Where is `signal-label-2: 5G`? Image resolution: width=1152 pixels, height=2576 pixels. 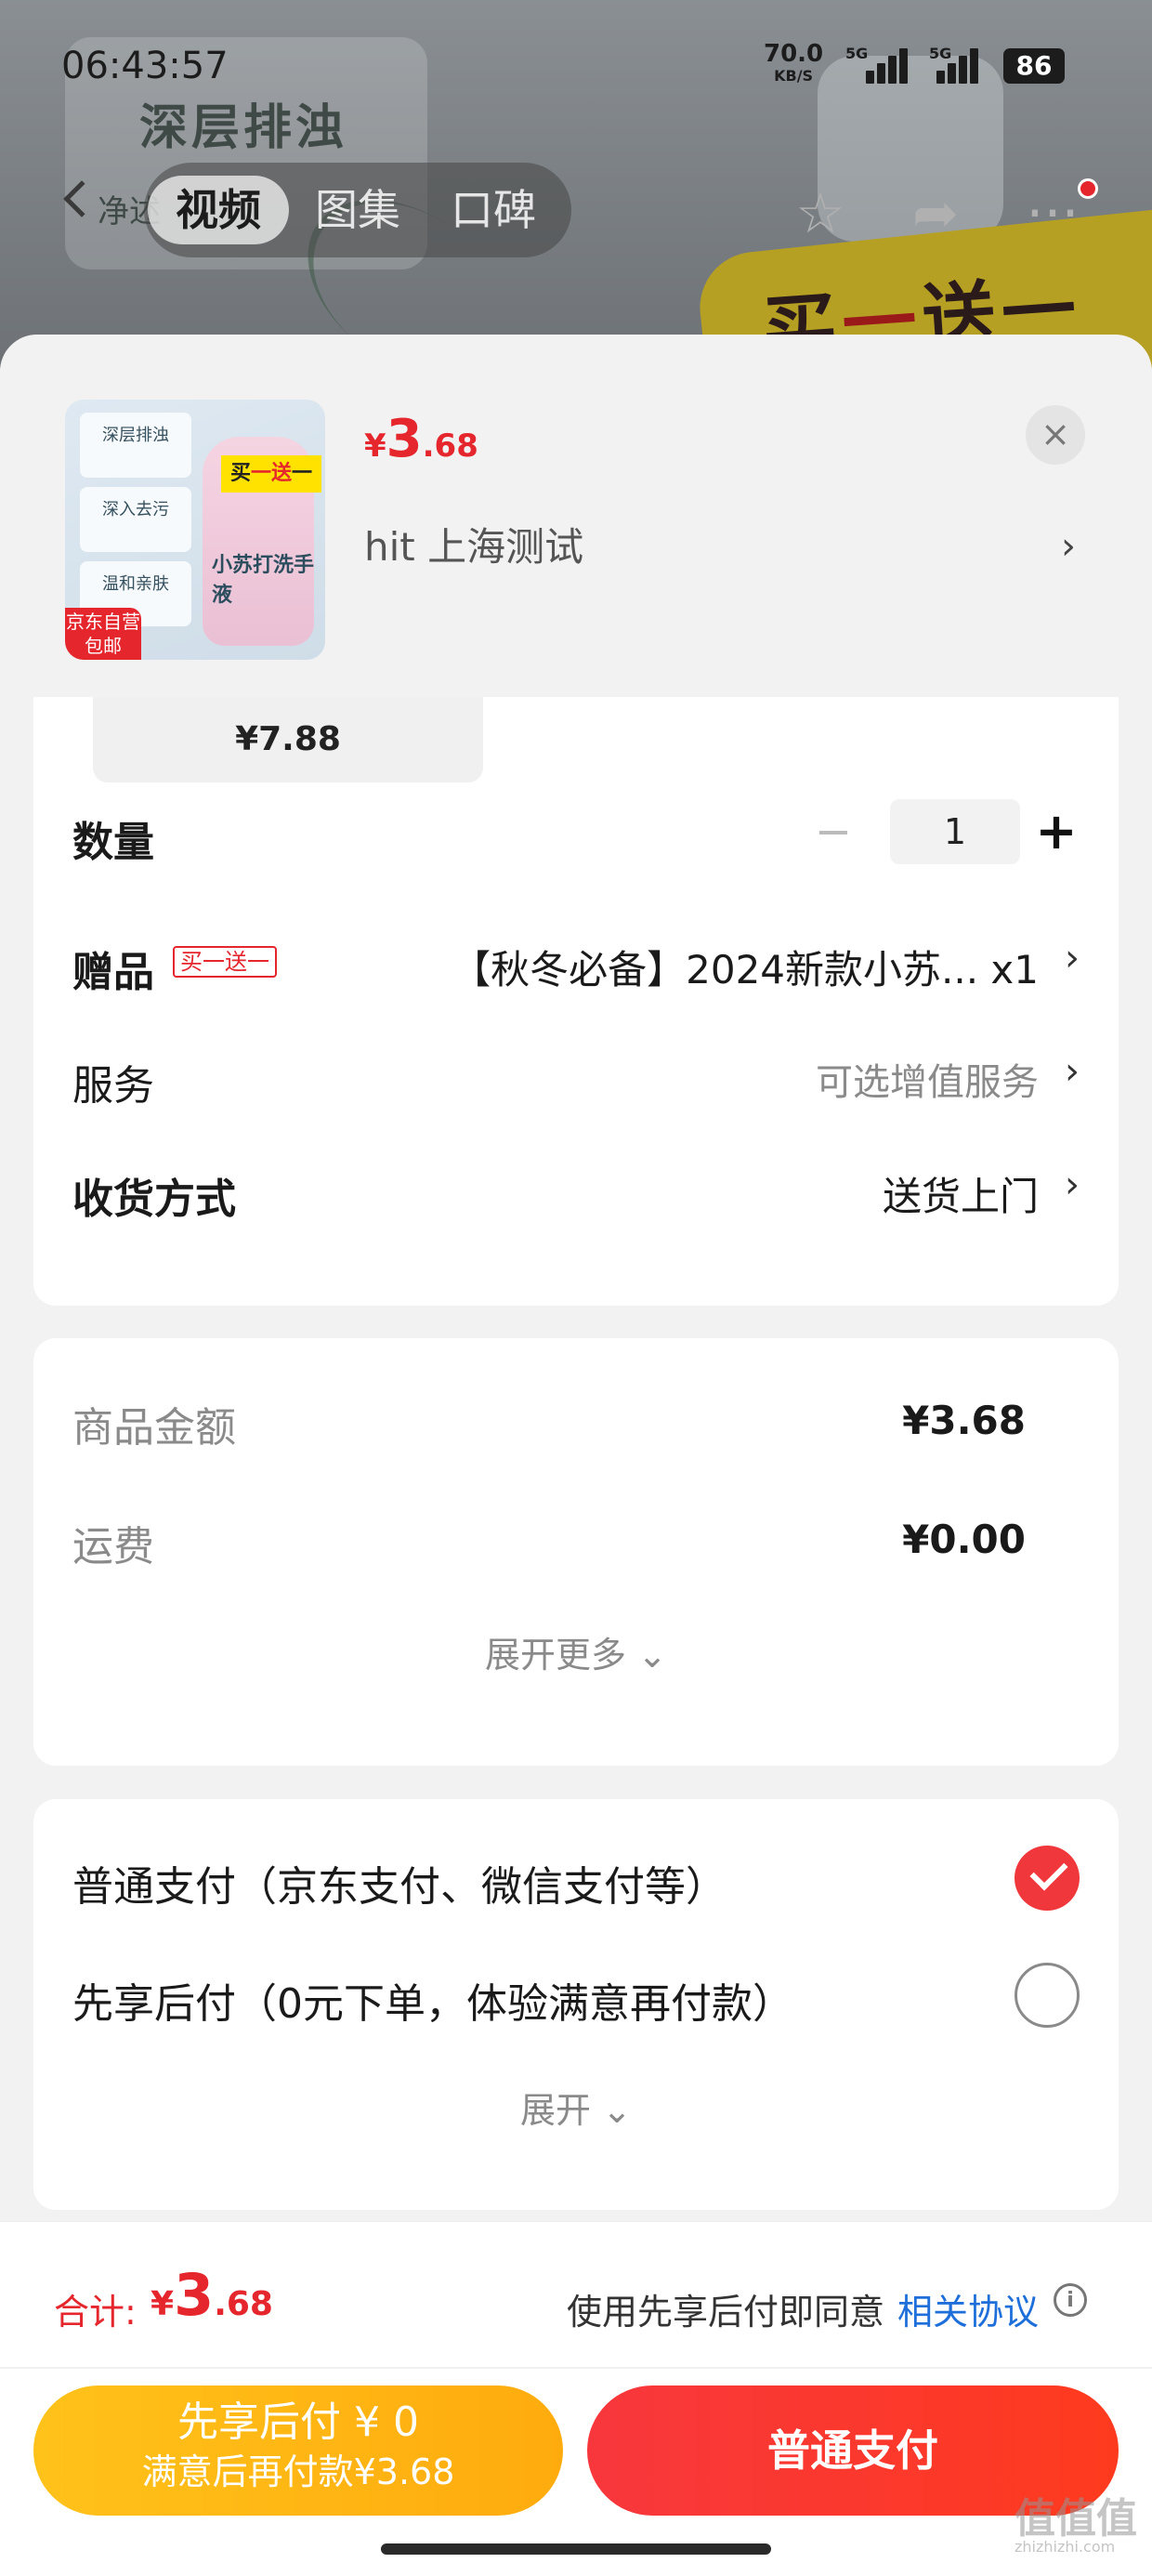
signal-label-2: 5G is located at coordinates (940, 53).